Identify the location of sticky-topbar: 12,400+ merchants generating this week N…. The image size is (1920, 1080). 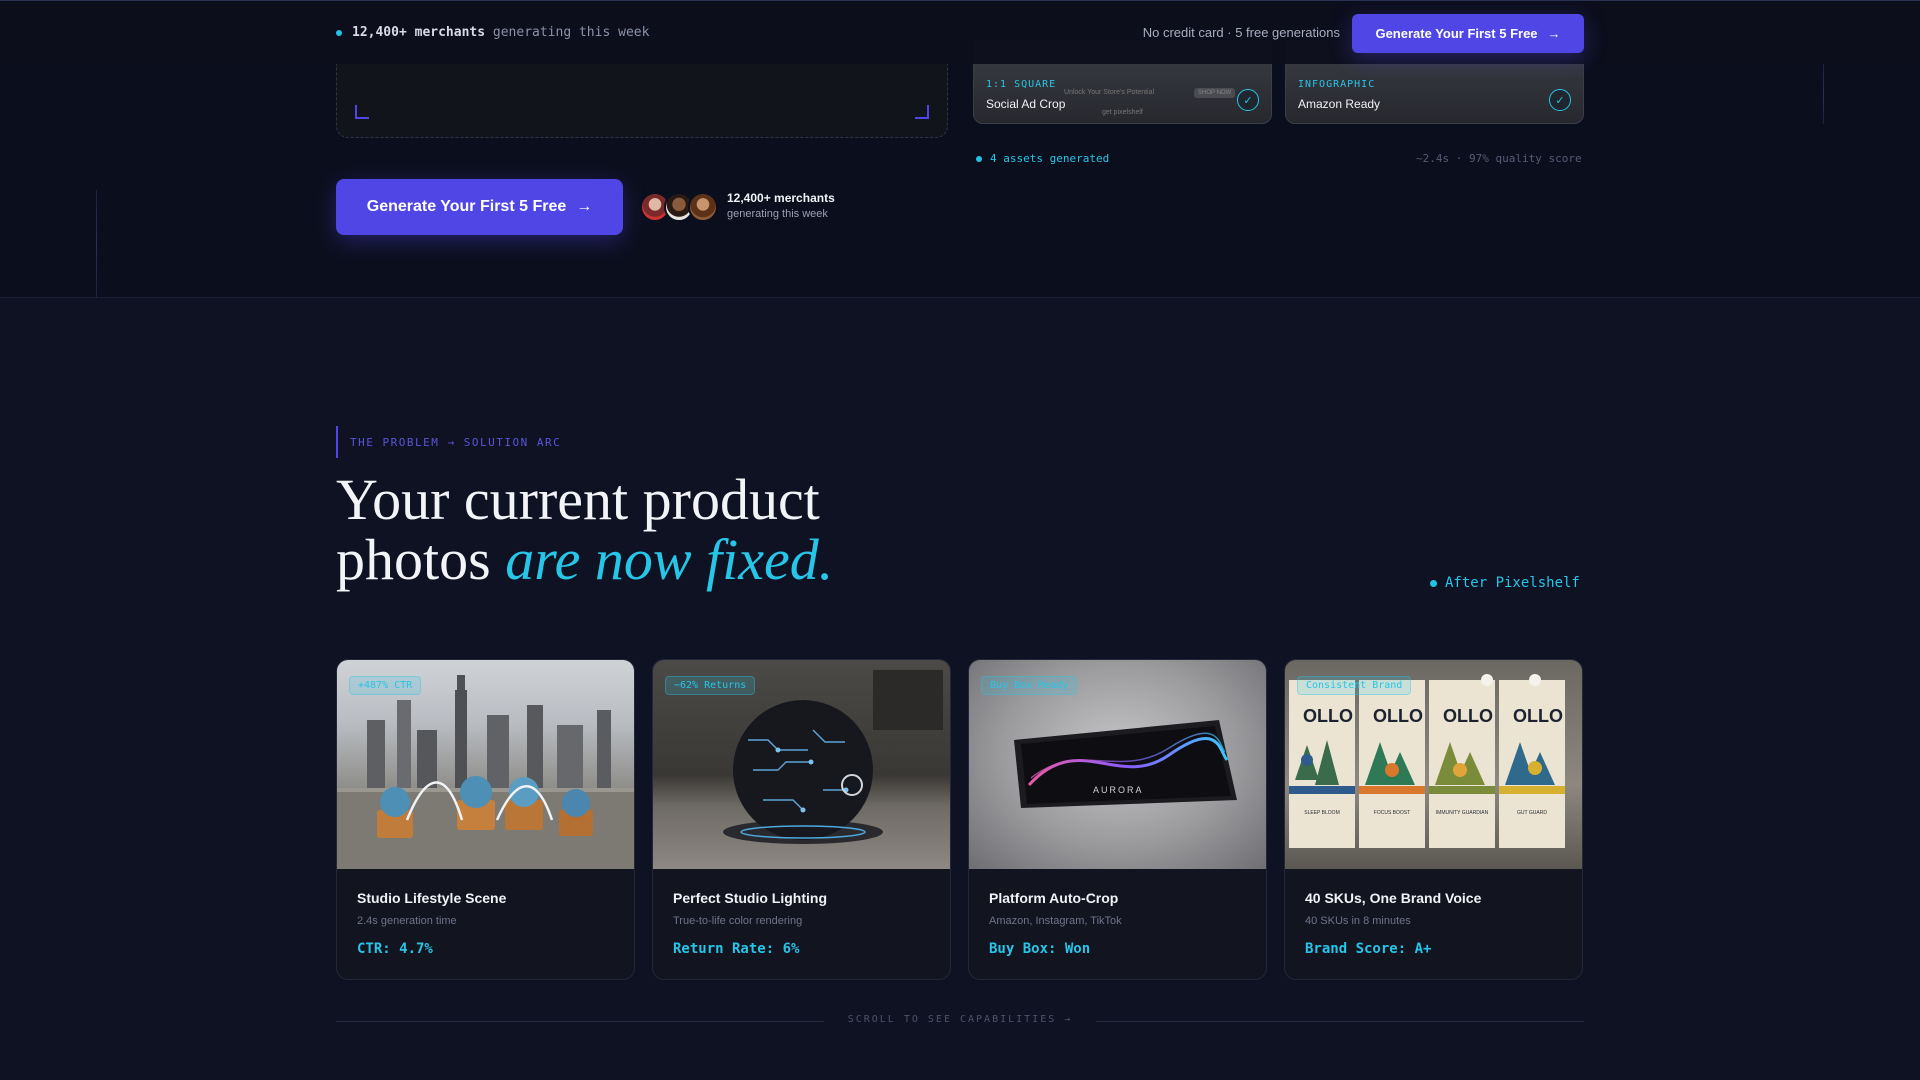
(960, 32).